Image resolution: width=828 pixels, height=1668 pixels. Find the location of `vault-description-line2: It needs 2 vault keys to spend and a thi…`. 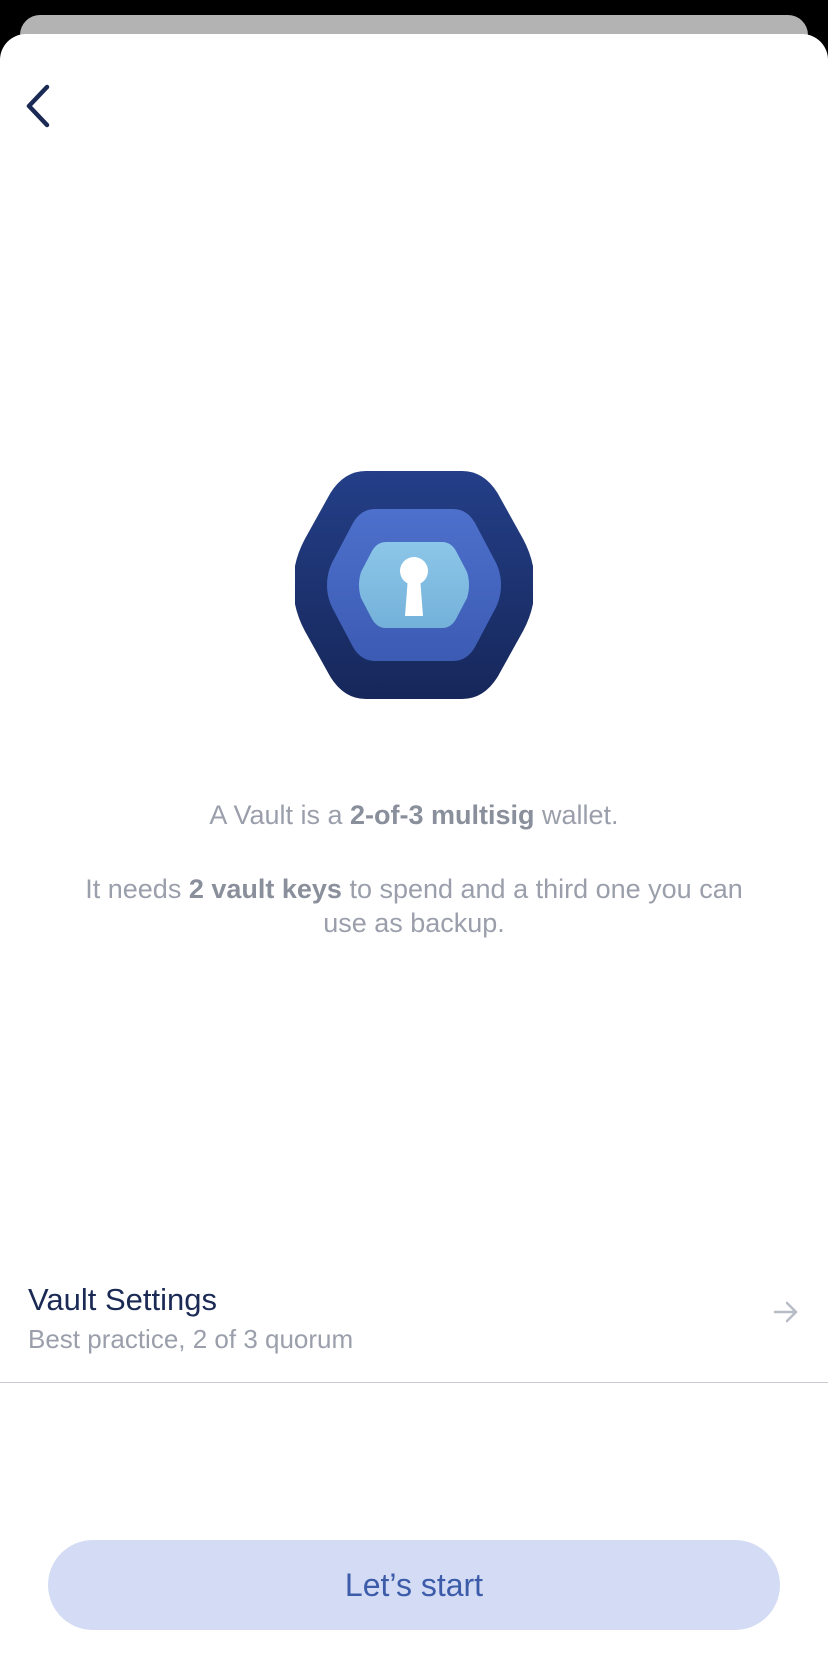

vault-description-line2: It needs 2 vault keys to spend and a thi… is located at coordinates (414, 906).